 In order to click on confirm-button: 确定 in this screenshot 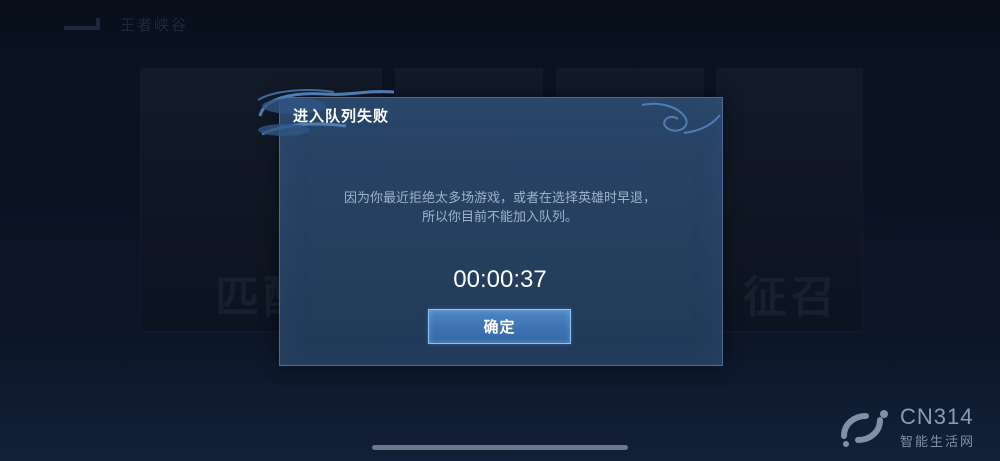, I will do `click(499, 326)`.